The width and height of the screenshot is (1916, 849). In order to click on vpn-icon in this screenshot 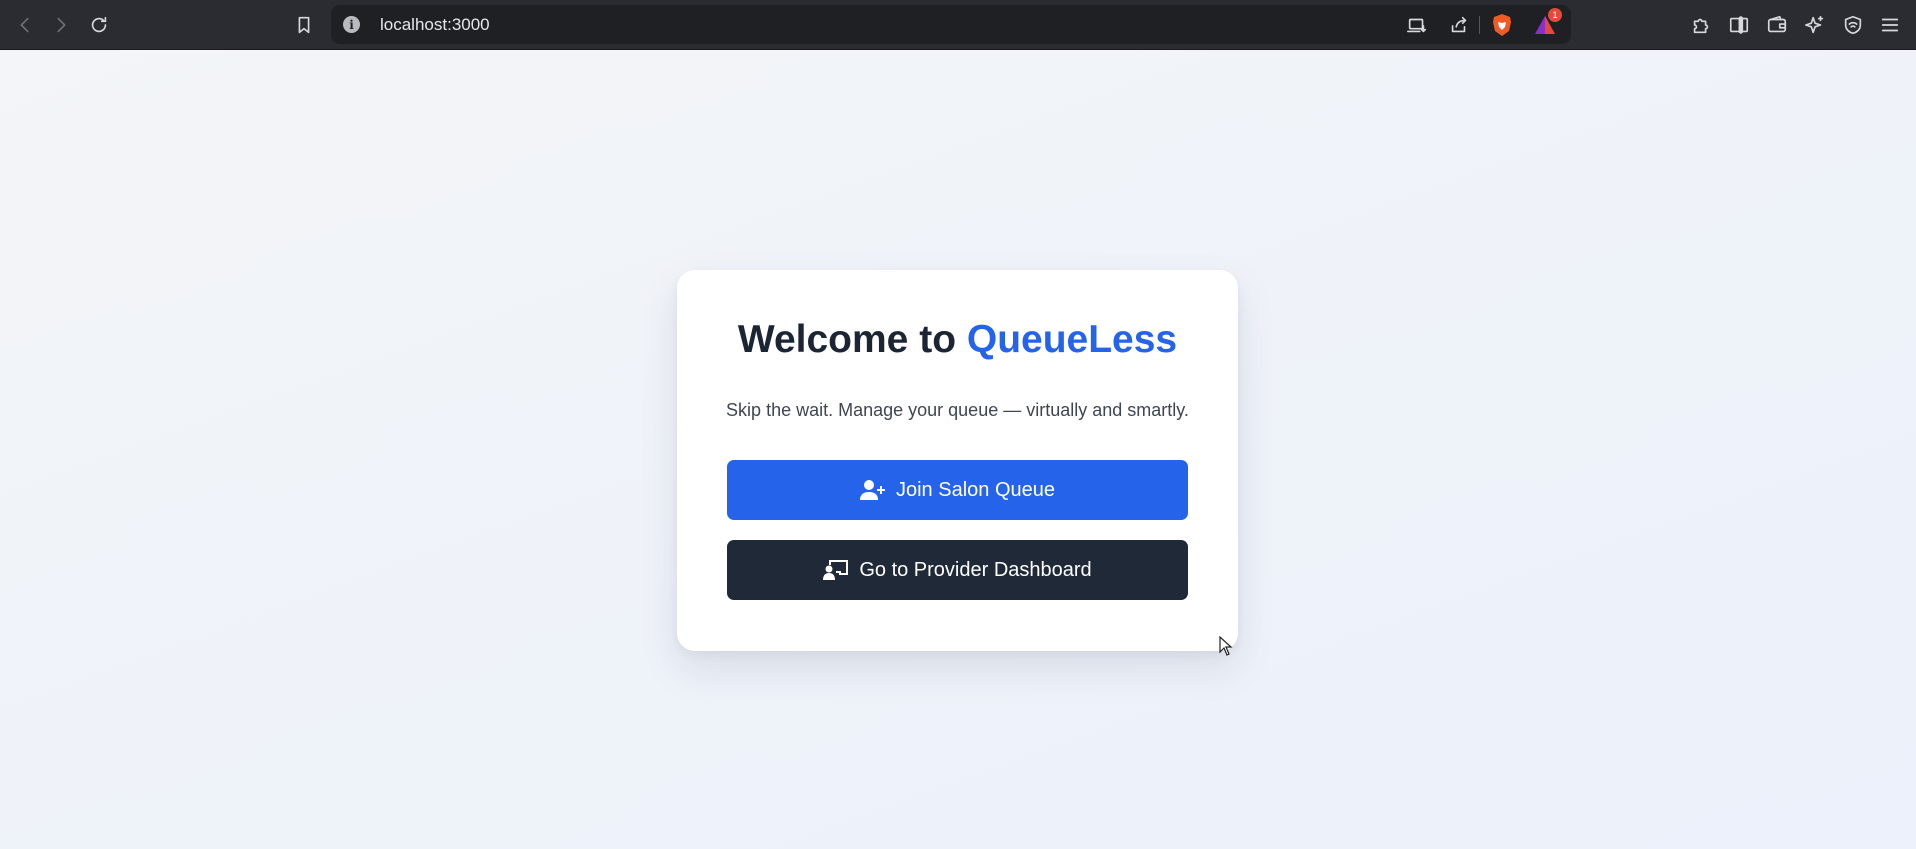, I will do `click(1853, 25)`.